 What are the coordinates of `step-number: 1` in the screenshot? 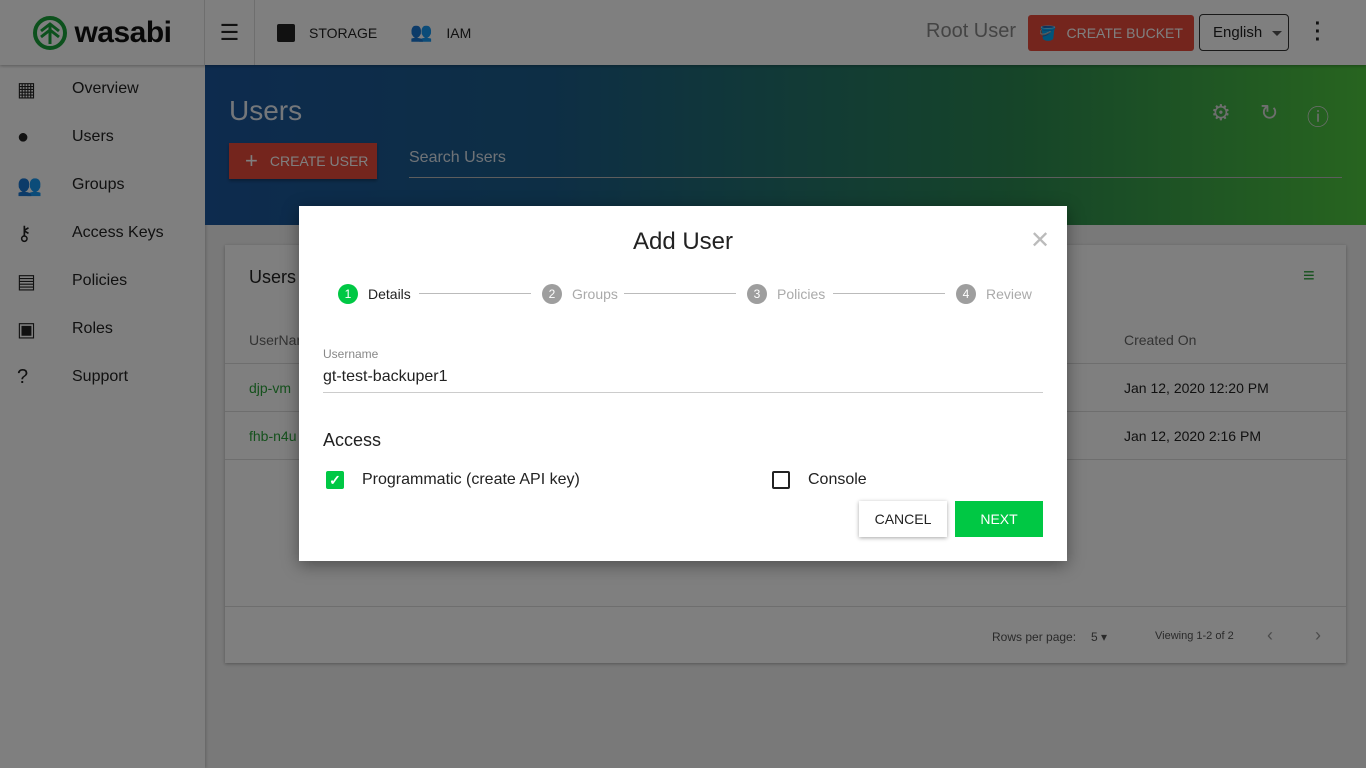 It's located at (348, 294).